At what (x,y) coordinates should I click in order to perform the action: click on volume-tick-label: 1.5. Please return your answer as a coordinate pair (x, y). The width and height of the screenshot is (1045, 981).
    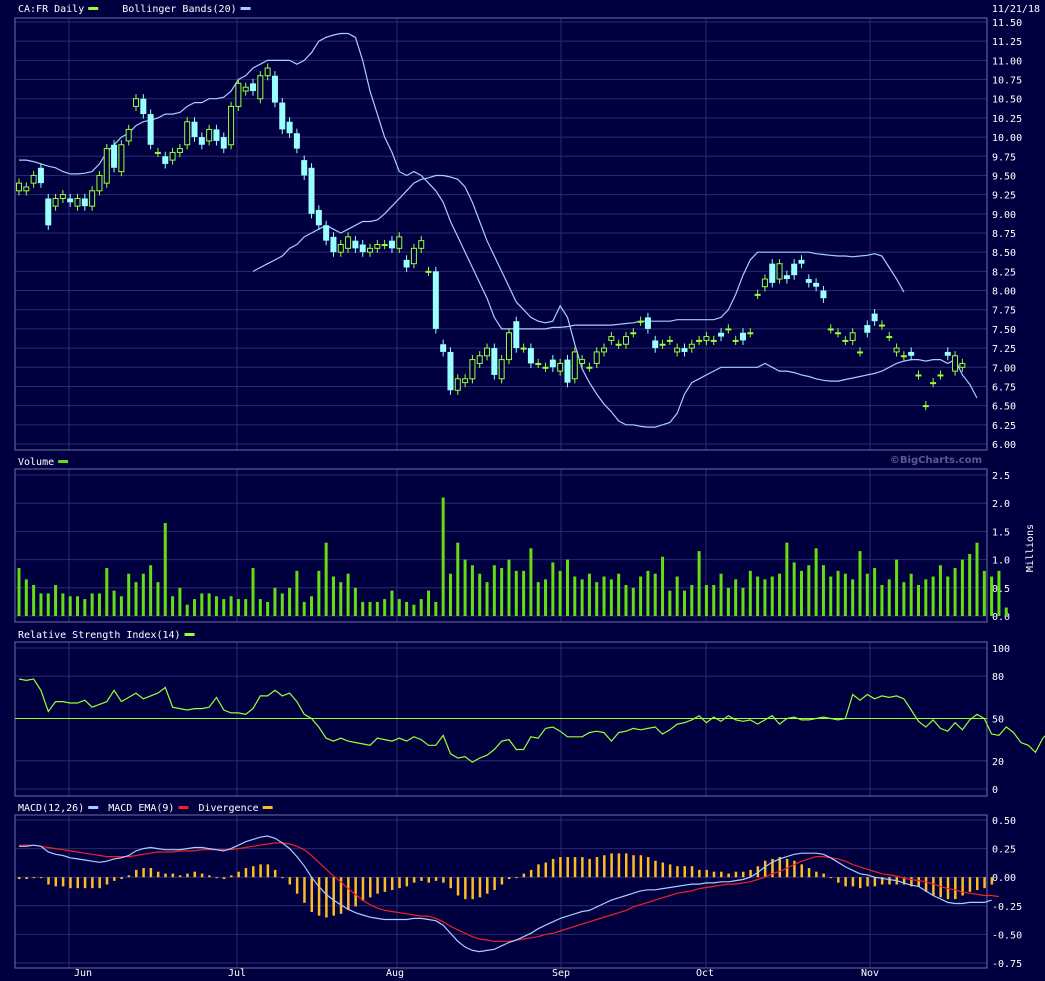
    Looking at the image, I should click on (1001, 532).